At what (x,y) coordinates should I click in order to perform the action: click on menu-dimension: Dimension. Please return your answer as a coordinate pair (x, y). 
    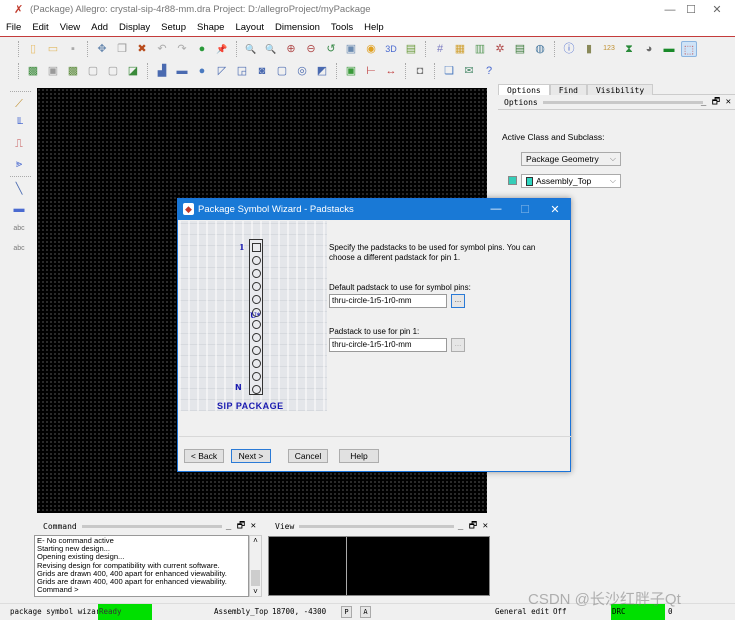
    Looking at the image, I should click on (297, 26).